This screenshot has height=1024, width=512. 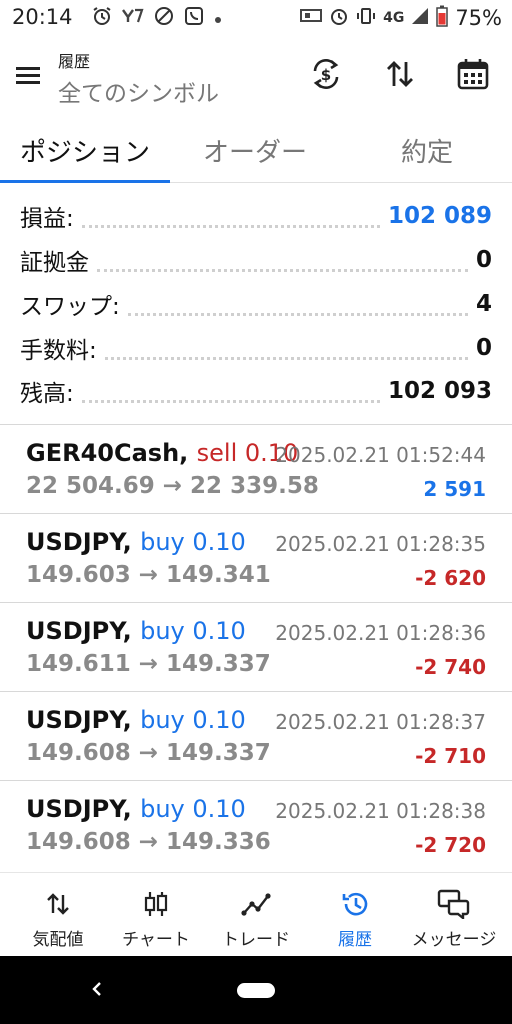 I want to click on tab-positions: ポジション, so click(x=85, y=150).